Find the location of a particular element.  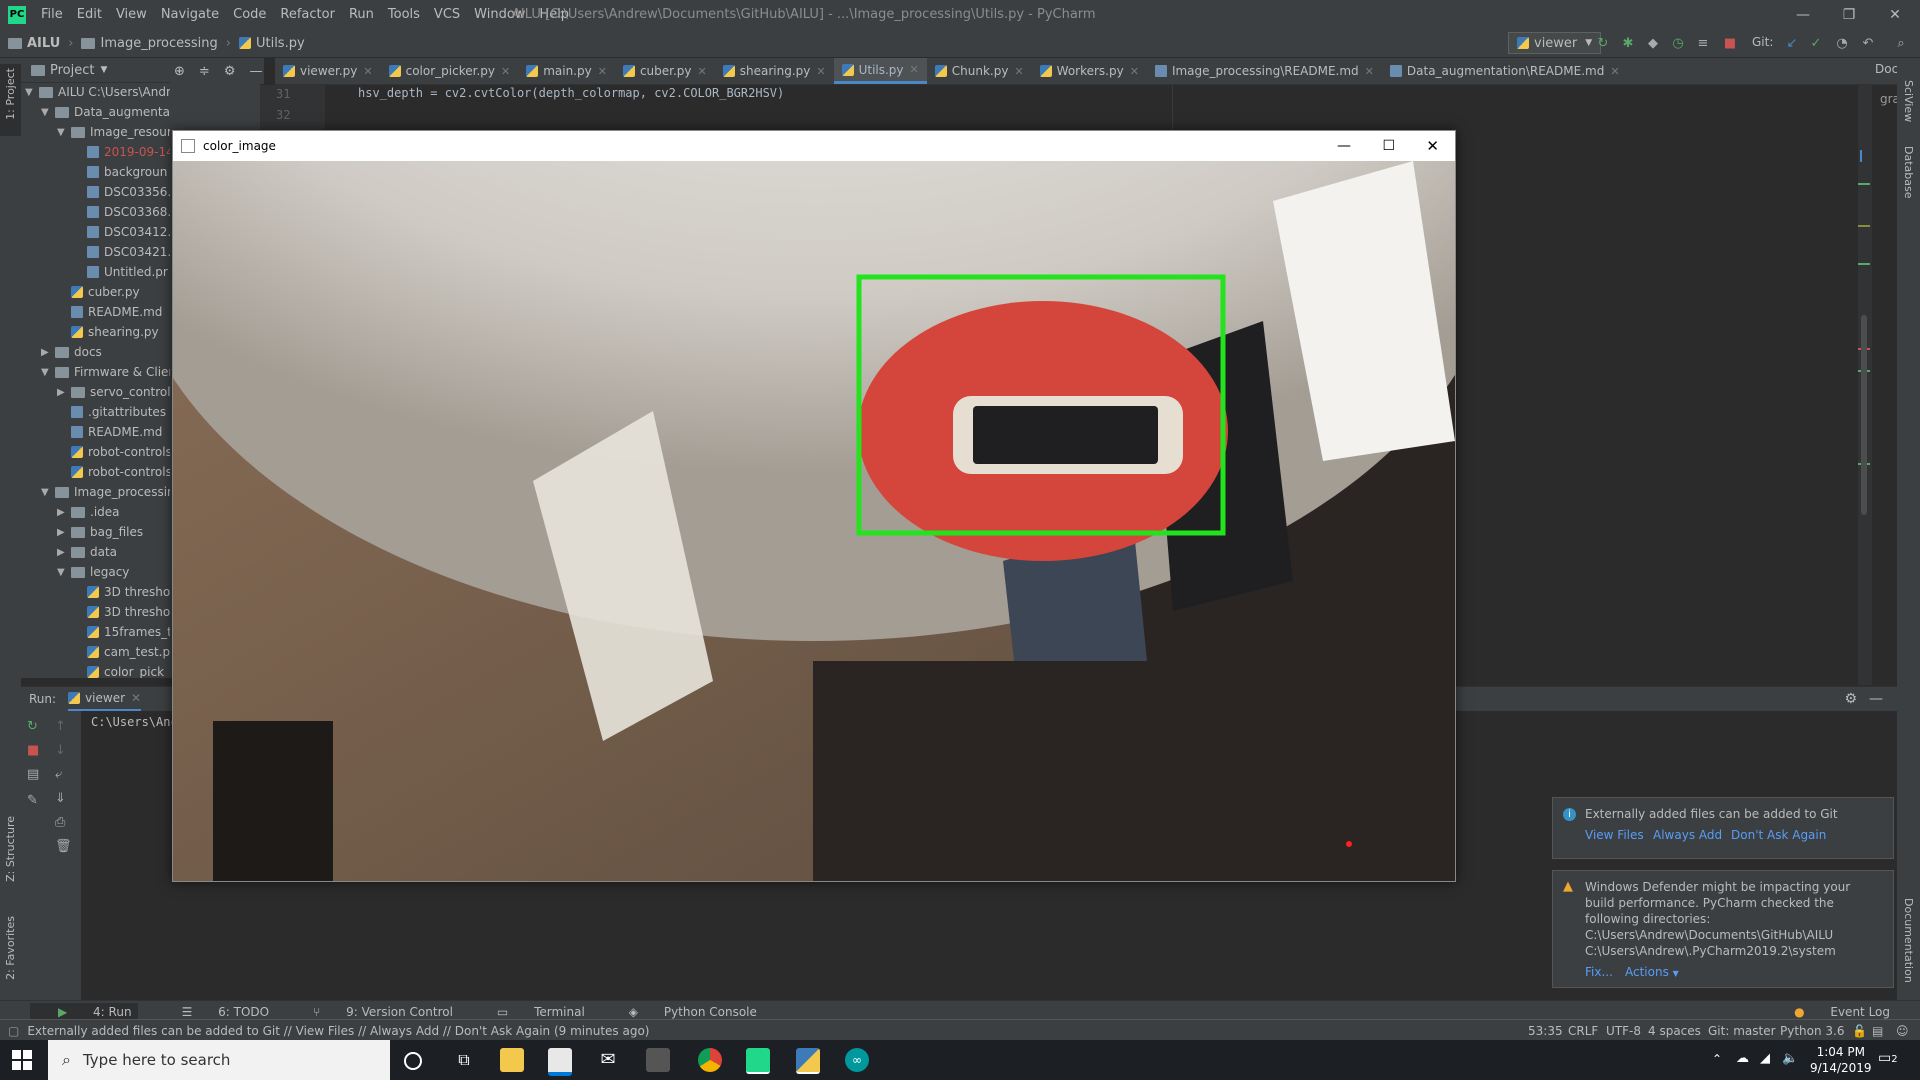

tree-item: .gitattributes is located at coordinates (111, 412).